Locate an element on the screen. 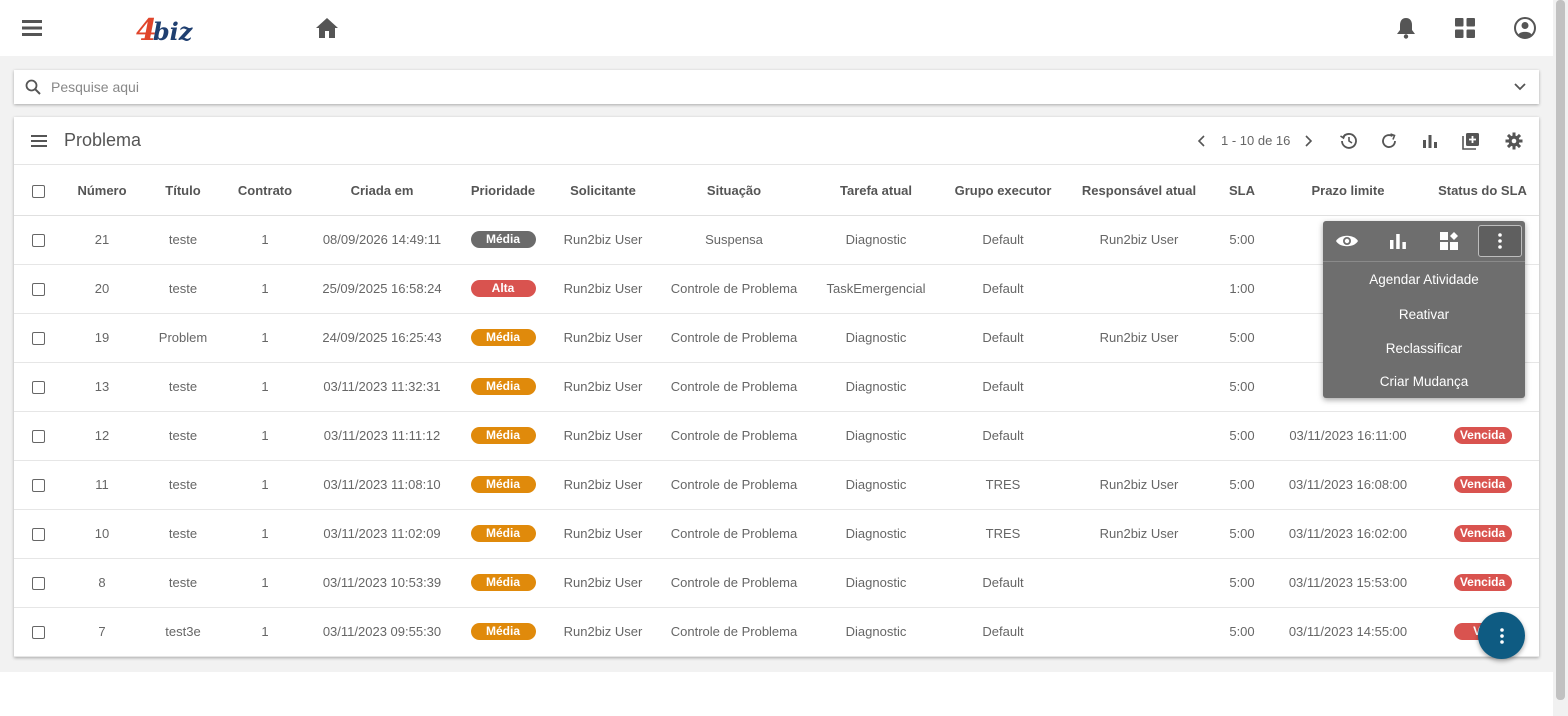 This screenshot has width=1568, height=716. menu-item-agendar-atividade: Agendar Atividade is located at coordinates (1424, 279).